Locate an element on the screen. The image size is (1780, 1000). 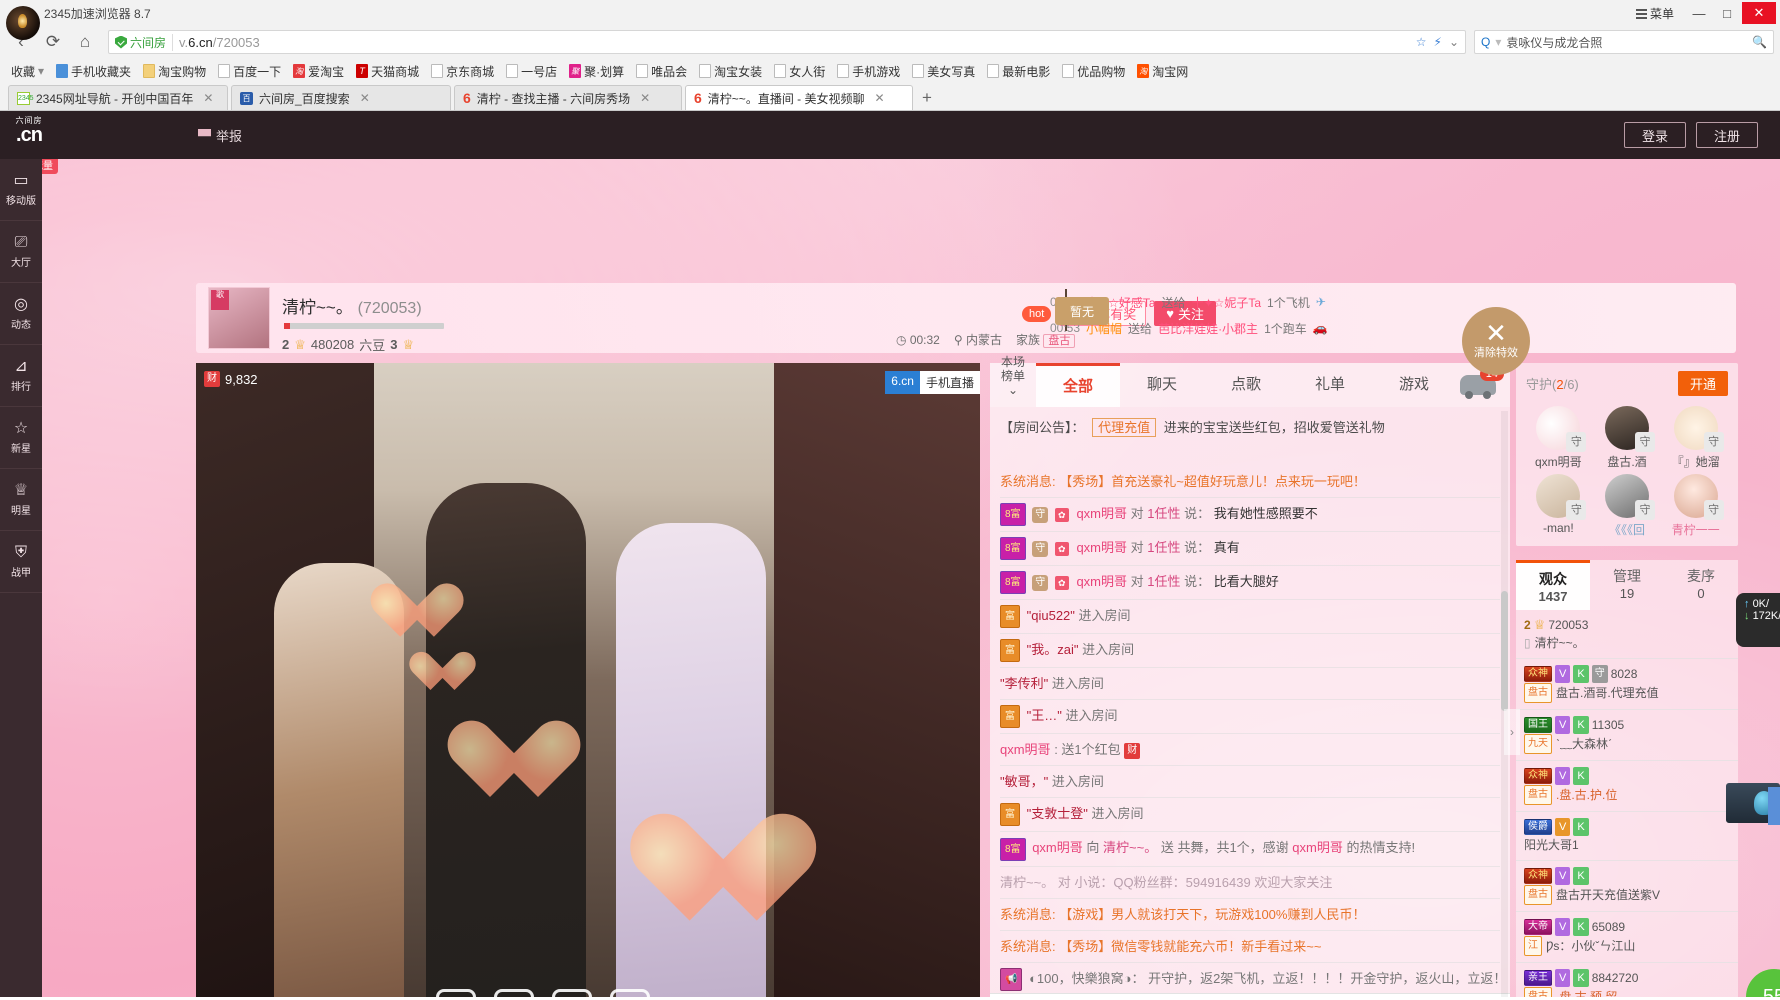
guard-item: qxm明哥 is located at coordinates (1558, 438).